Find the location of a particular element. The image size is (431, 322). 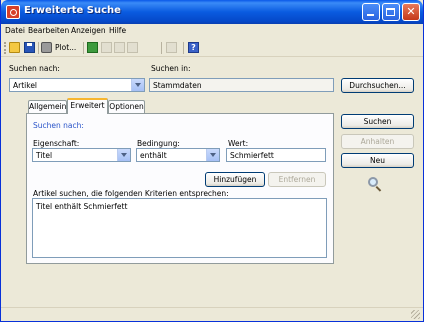

tab-allgemein: Allgemein is located at coordinates (47, 106).